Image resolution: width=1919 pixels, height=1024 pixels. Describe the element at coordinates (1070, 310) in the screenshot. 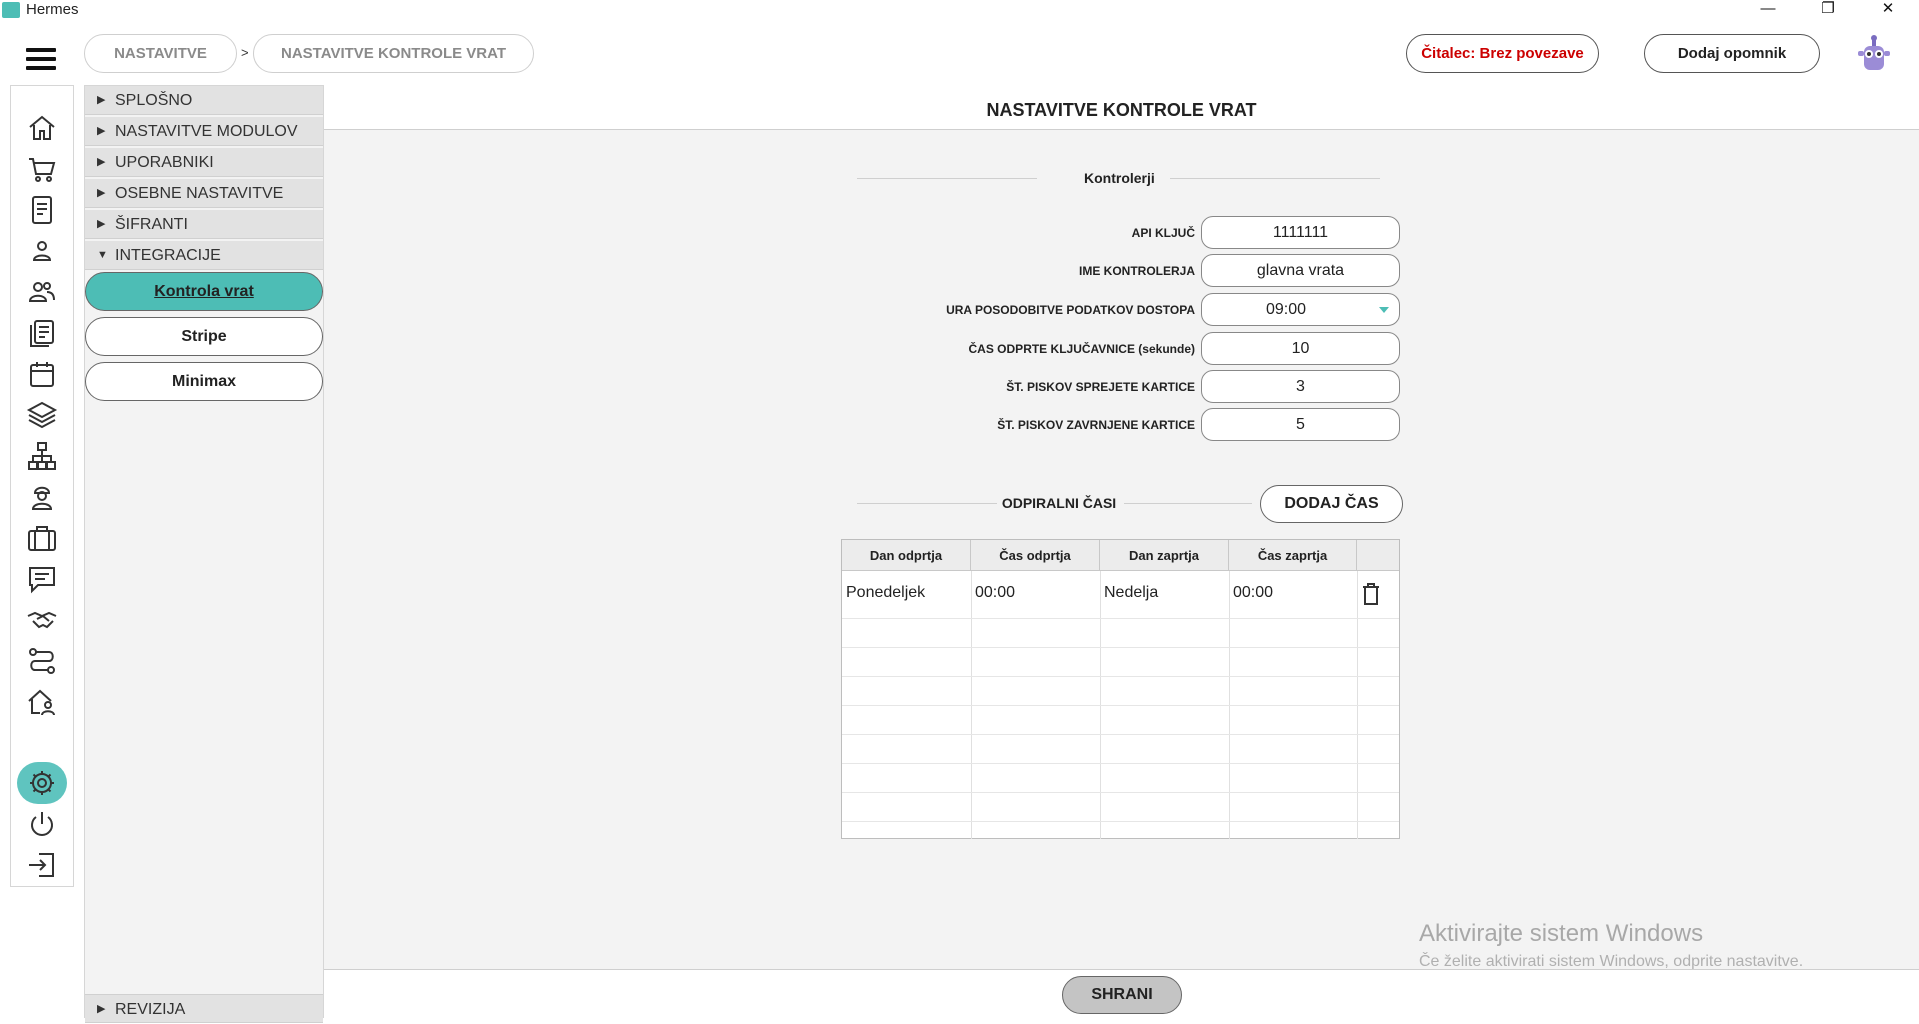

I see `access-update-time-label: URA POSODOBITVE PODATKOV DOSTOPA` at that location.